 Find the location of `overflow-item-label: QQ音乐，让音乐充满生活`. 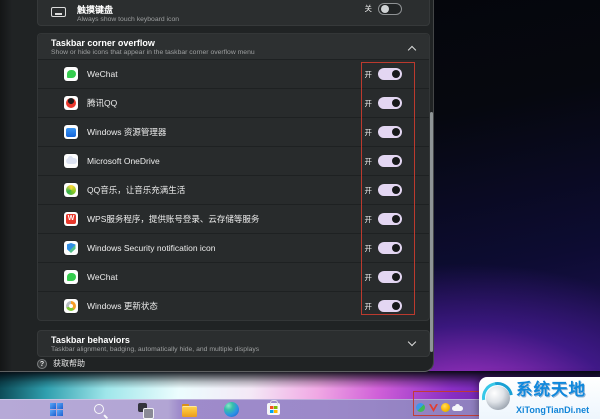

overflow-item-label: QQ音乐，让音乐充满生活 is located at coordinates (136, 190).